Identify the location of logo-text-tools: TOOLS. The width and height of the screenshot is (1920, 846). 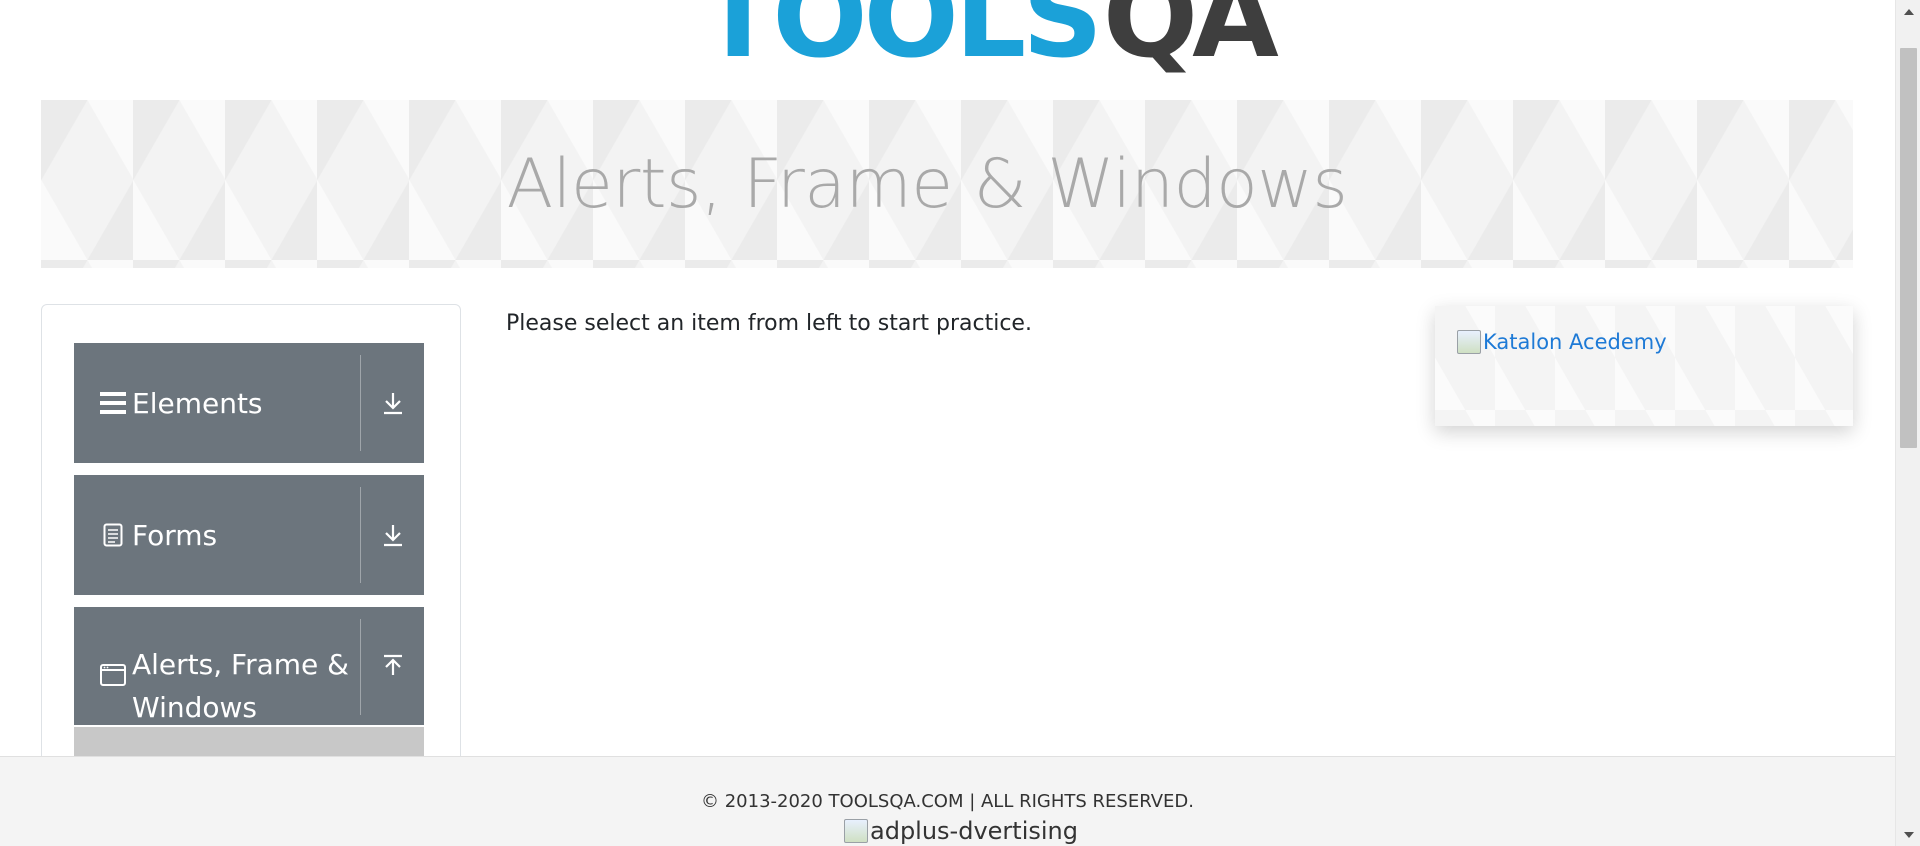
(901, 41).